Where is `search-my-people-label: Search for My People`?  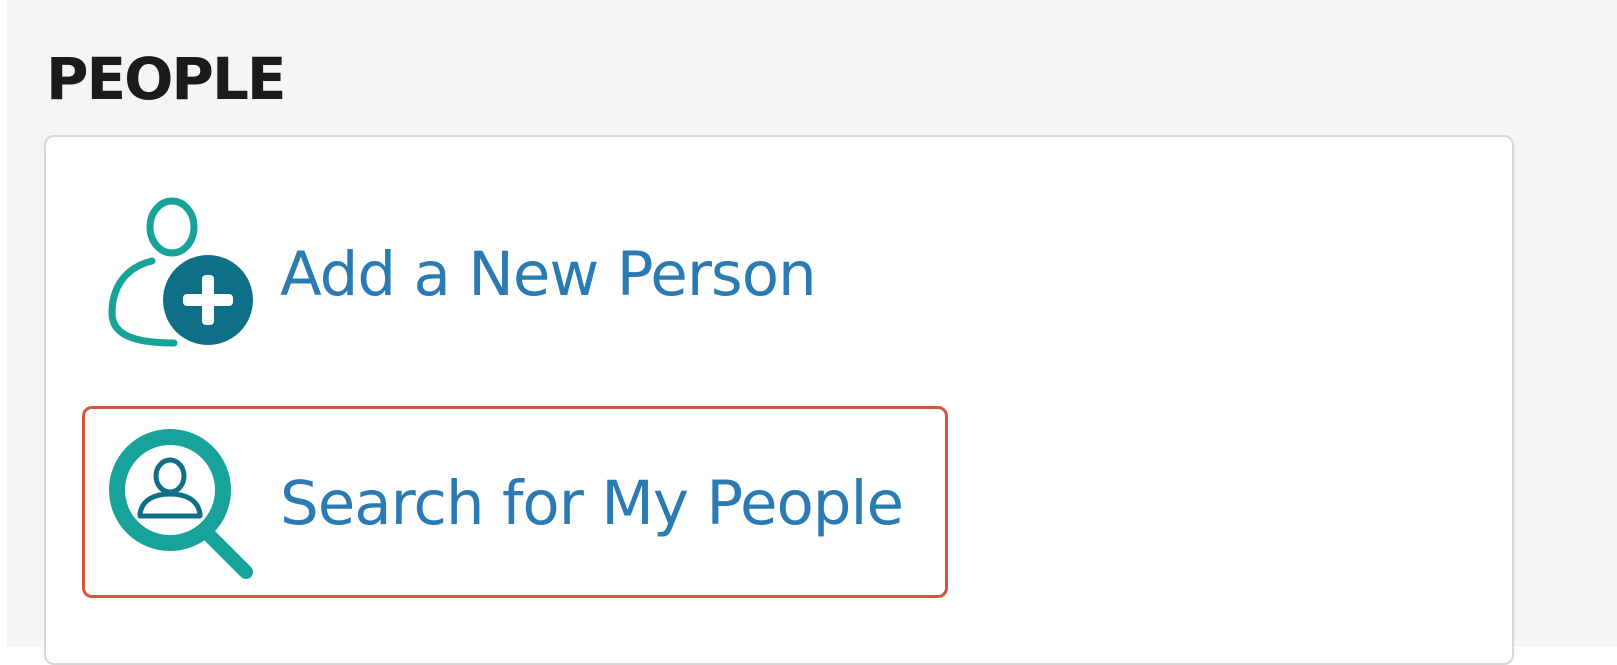
search-my-people-label: Search for My People is located at coordinates (592, 503).